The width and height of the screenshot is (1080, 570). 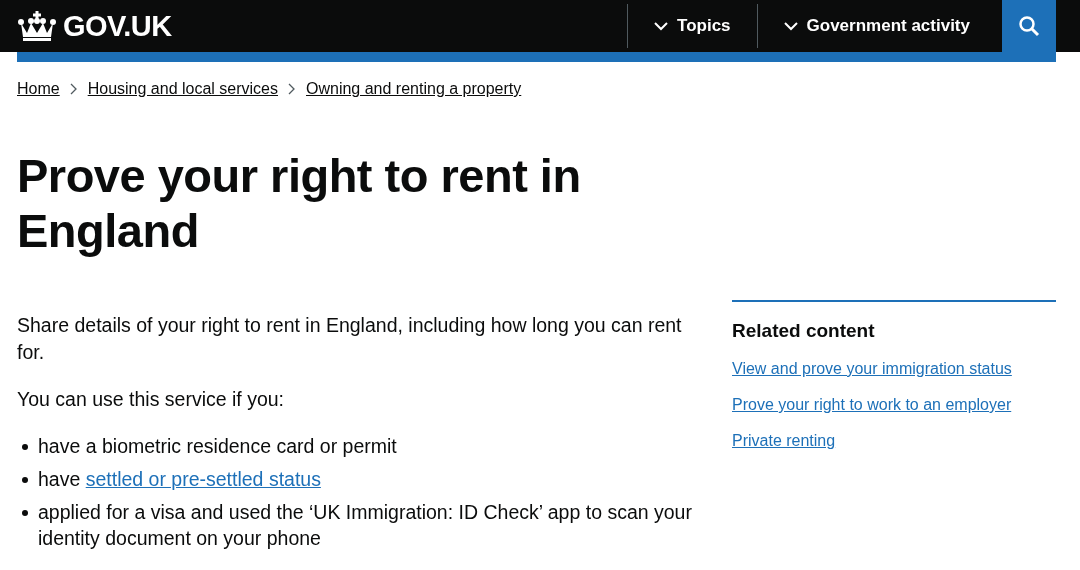 I want to click on intro-paragraph: Share details of your right to rent in England, including how long you can rent for., so click(x=350, y=339).